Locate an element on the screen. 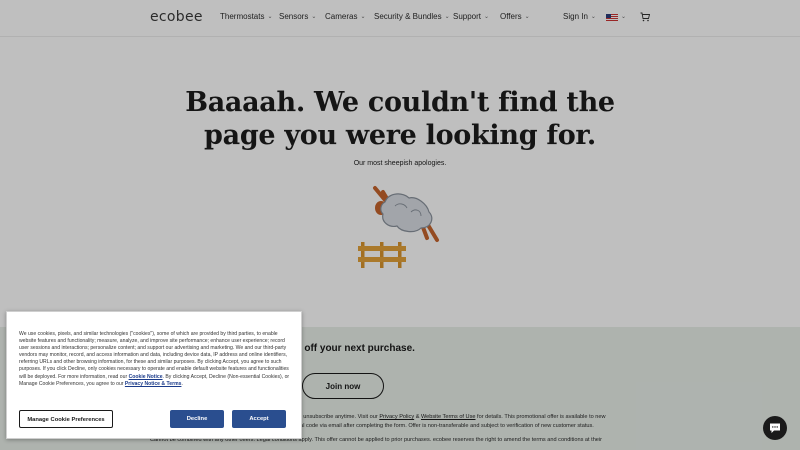 This screenshot has width=800, height=450. chat-button is located at coordinates (775, 428).